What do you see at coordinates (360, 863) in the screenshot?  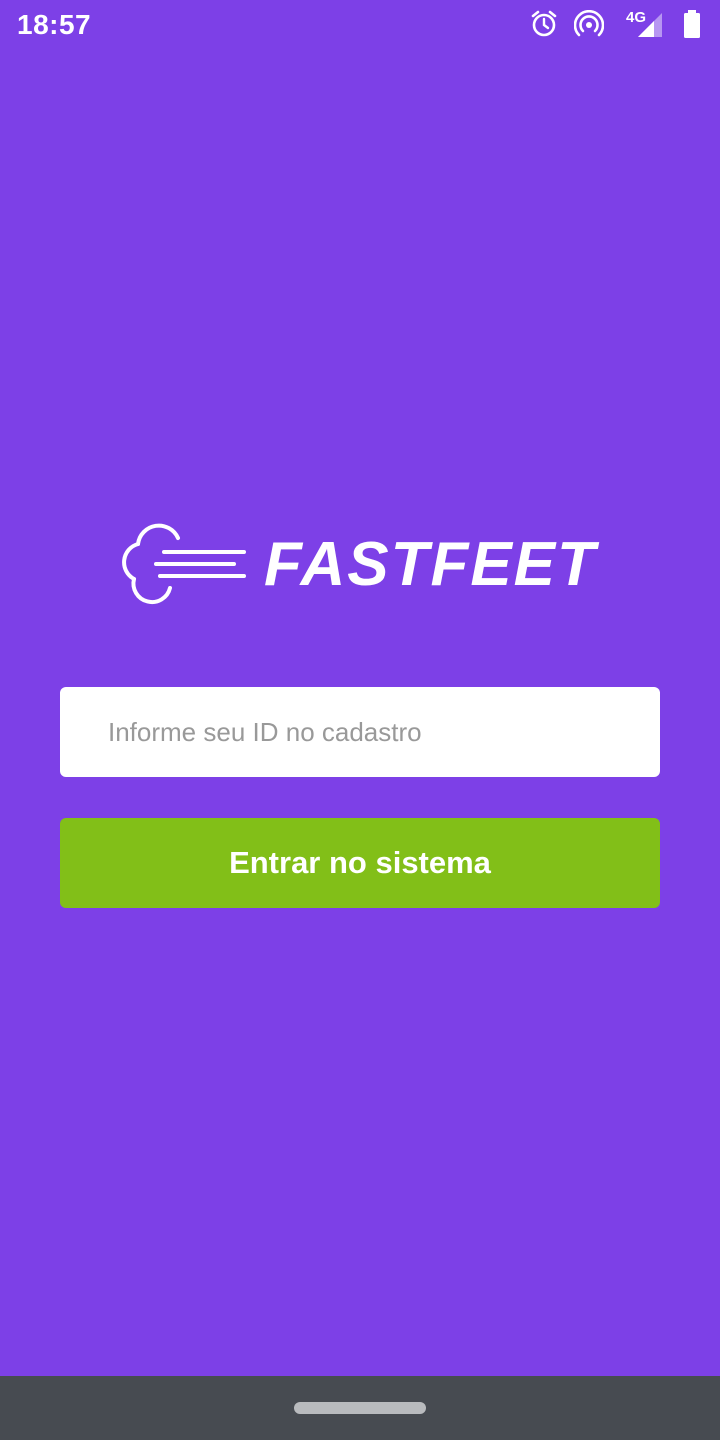 I see `login-button: Entrar no sistema` at bounding box center [360, 863].